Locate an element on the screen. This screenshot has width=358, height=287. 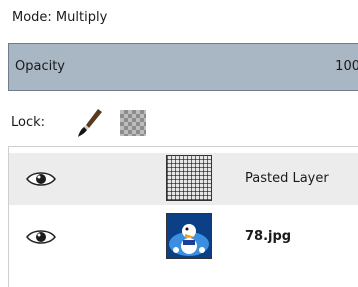
blend-mode-label: Mode: Multiply is located at coordinates (59, 18).